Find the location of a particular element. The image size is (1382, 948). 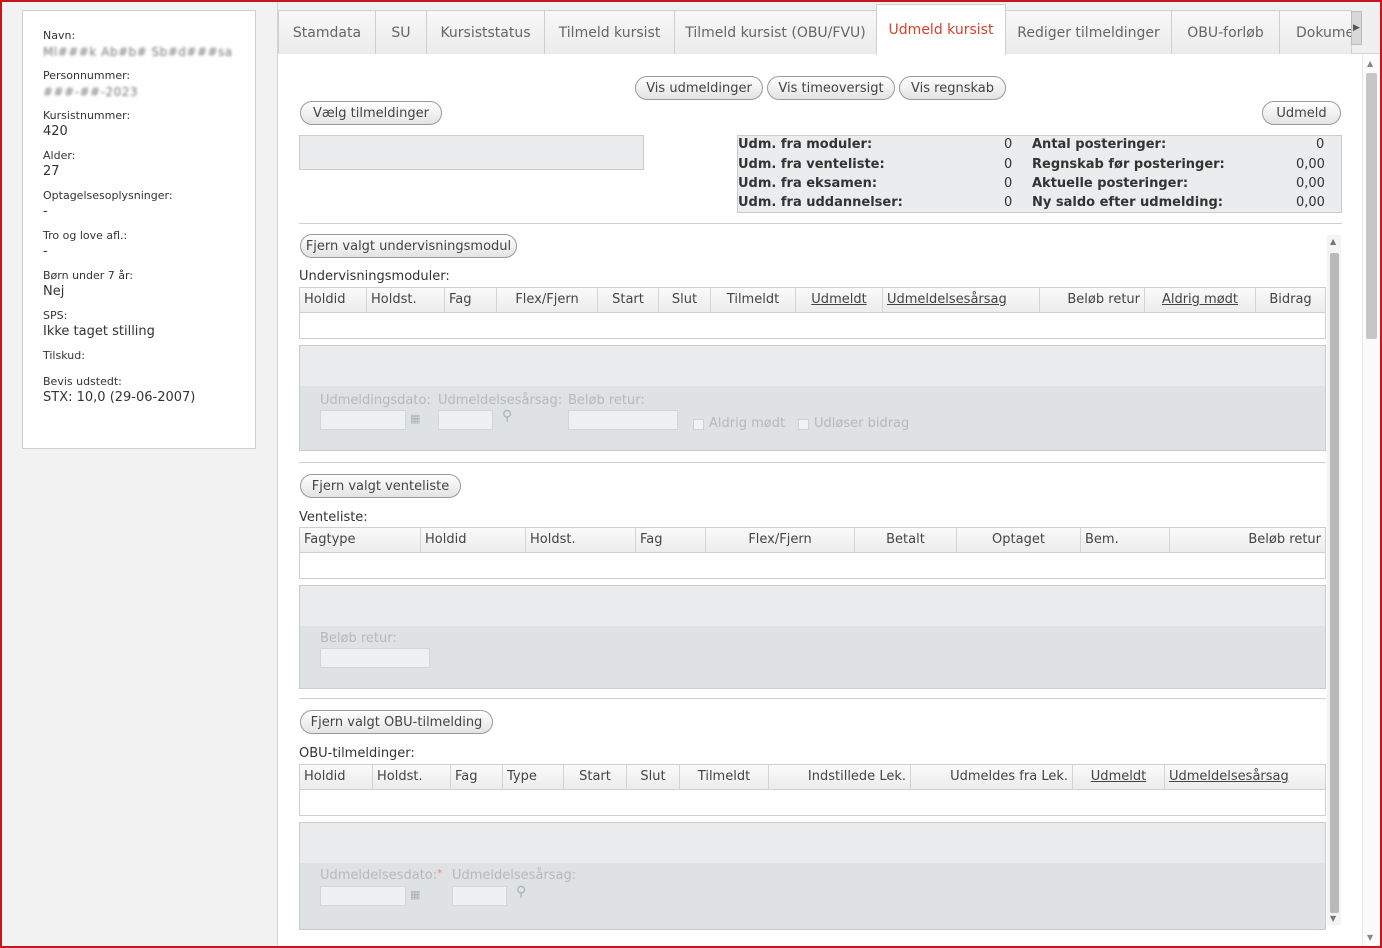

col-fagtype: Fagtype is located at coordinates (360, 540).